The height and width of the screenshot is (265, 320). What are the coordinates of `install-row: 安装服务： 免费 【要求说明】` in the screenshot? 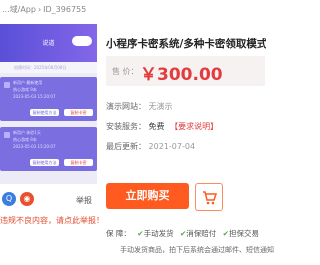 It's located at (162, 126).